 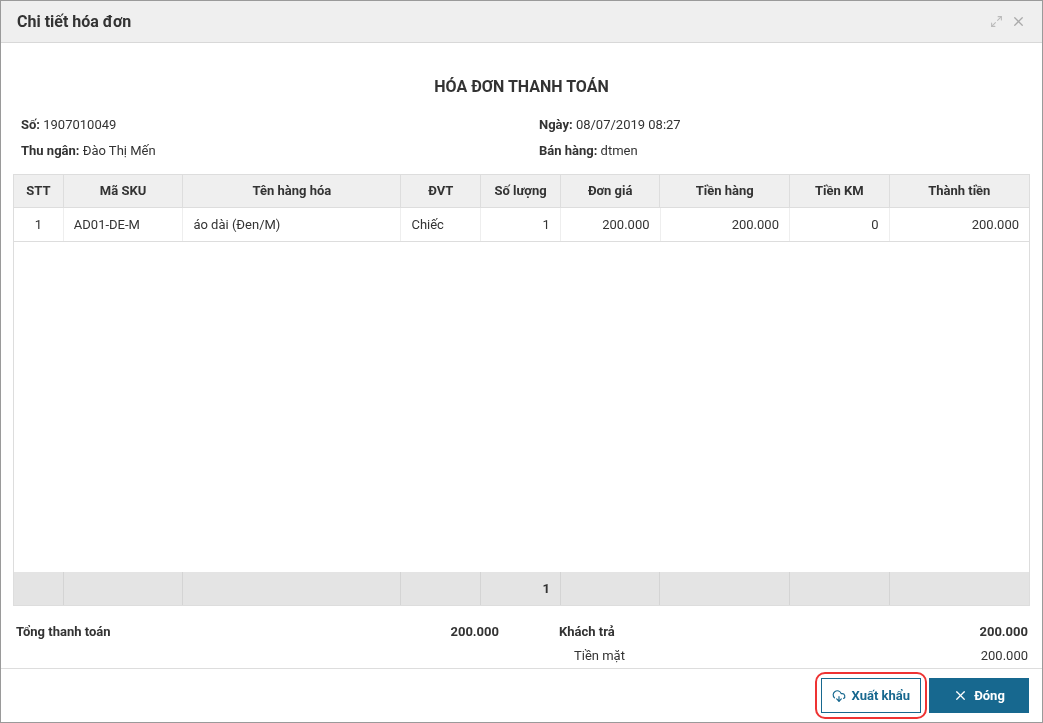 What do you see at coordinates (441, 224) in the screenshot?
I see `table-cell: Chiếc` at bounding box center [441, 224].